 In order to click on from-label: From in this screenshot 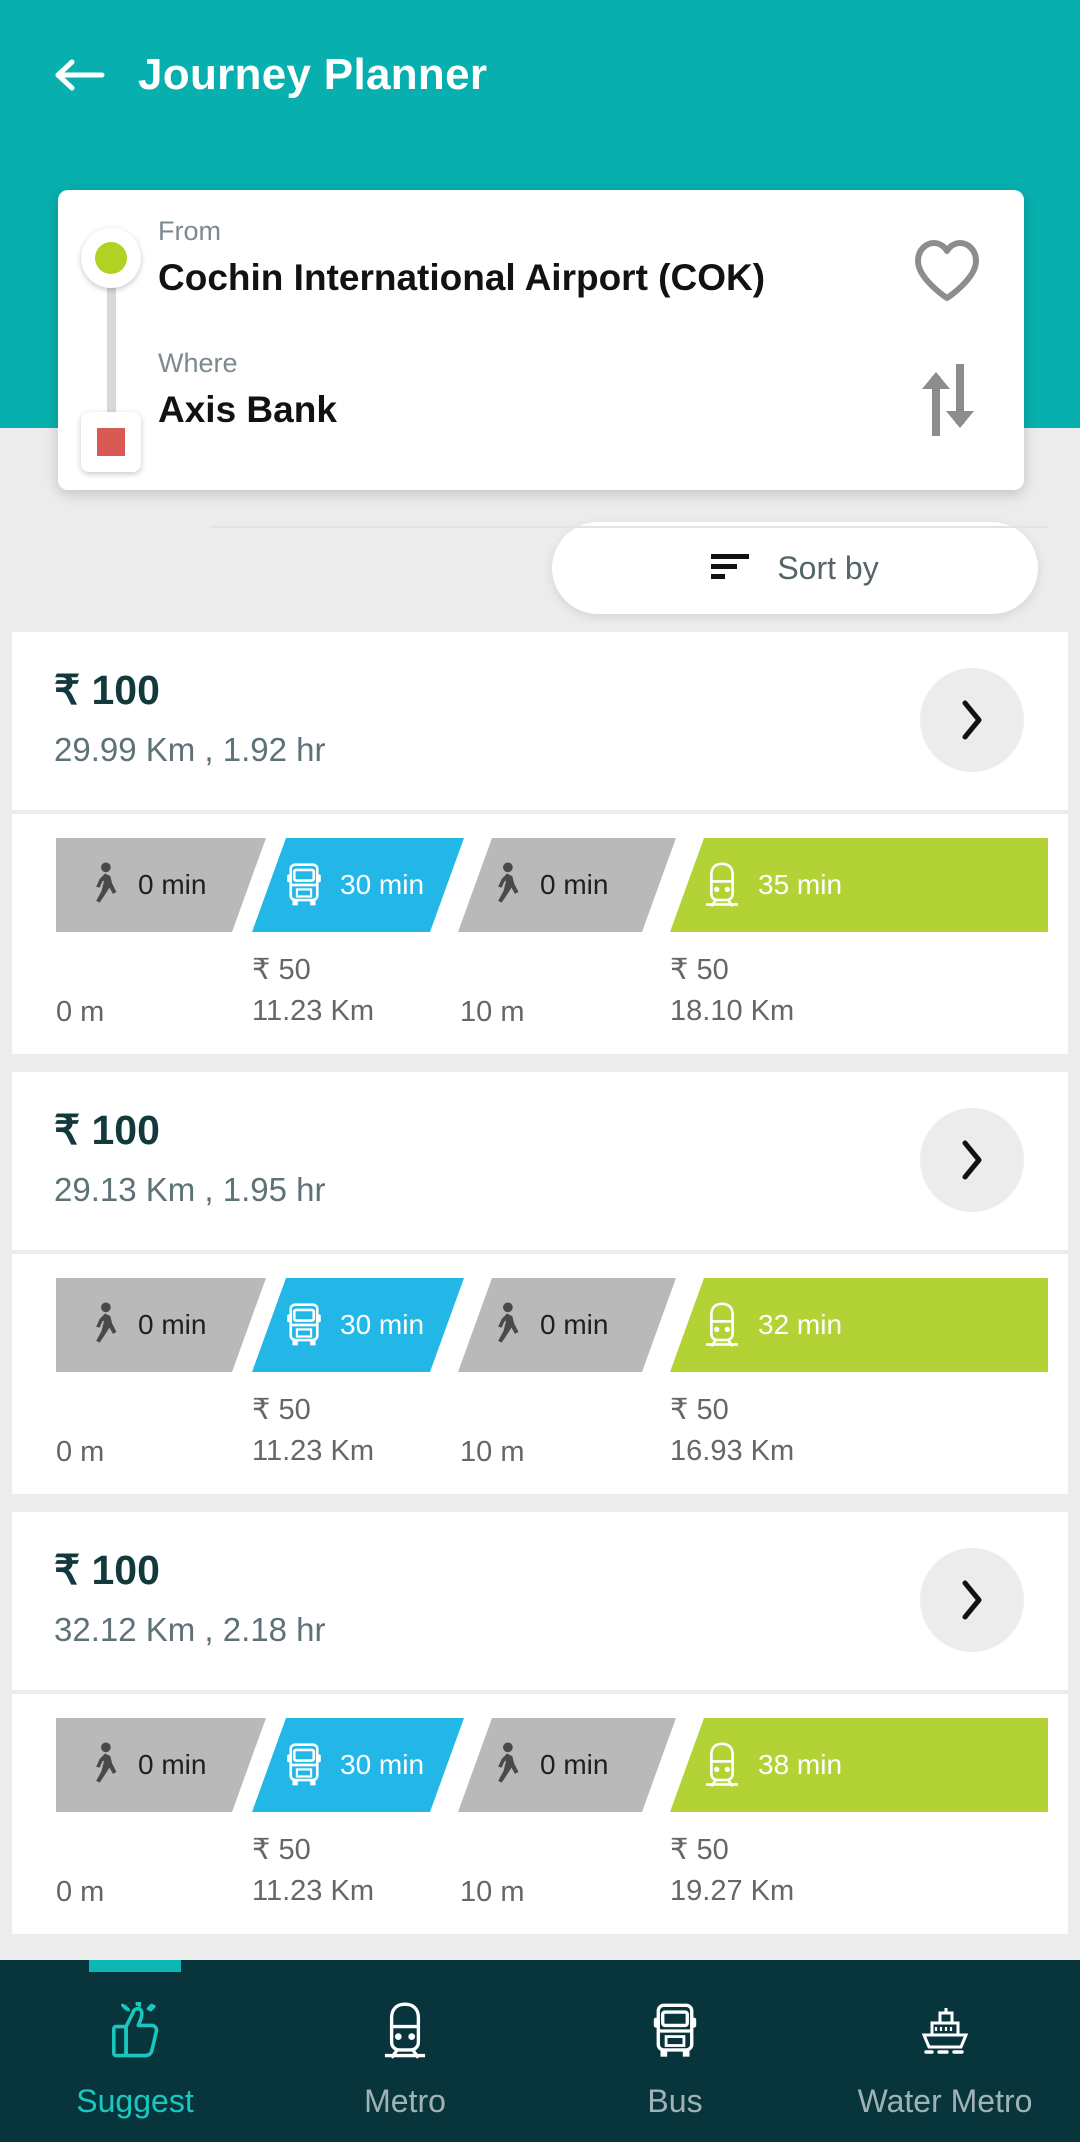, I will do `click(189, 231)`.